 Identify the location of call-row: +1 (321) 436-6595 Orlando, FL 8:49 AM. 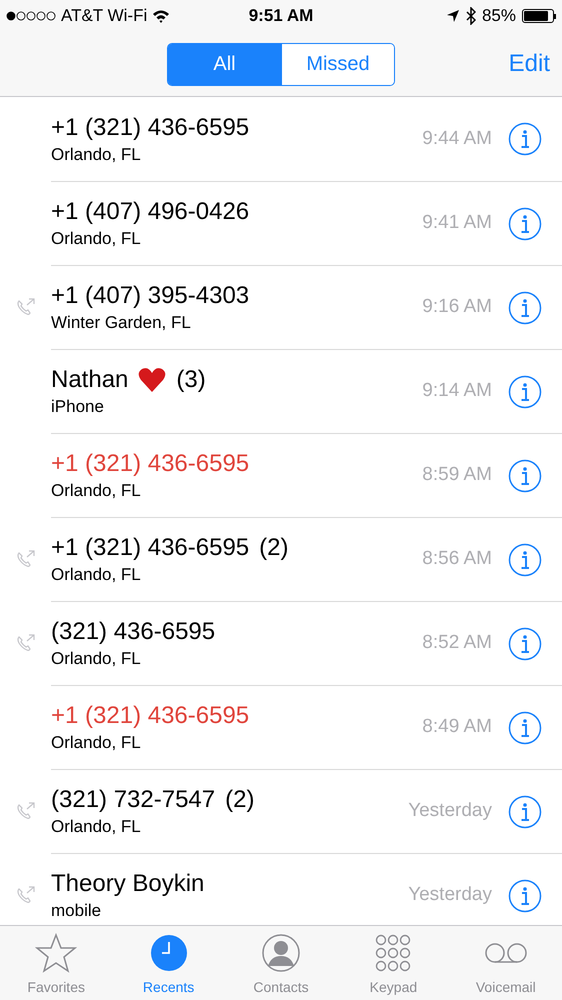
(281, 727).